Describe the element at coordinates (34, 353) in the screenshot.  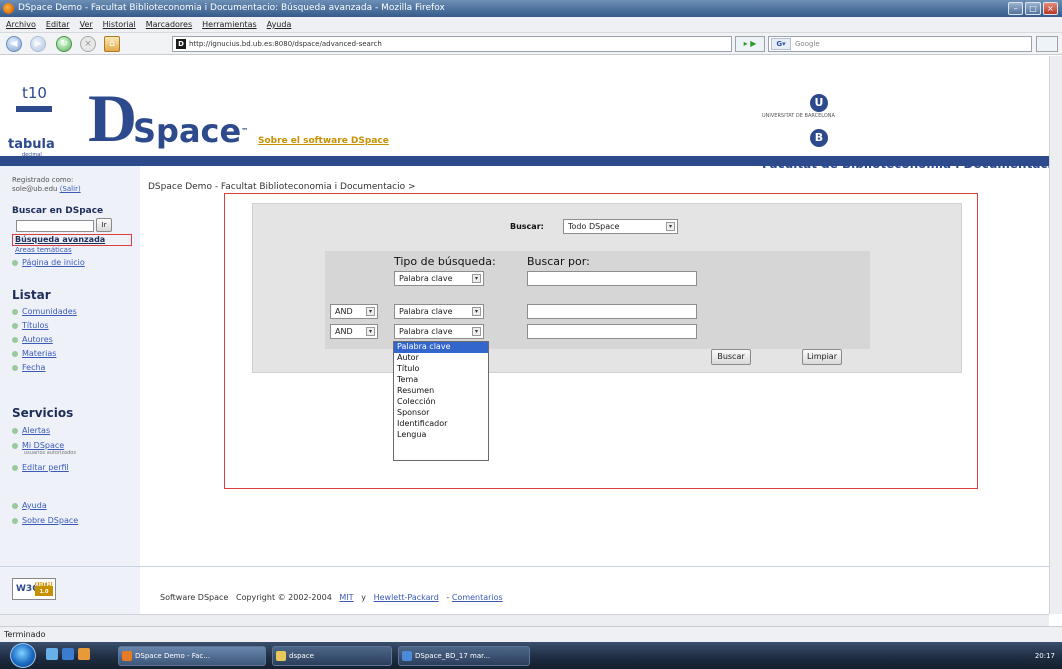
I see `browse-subjects-link: Materias` at that location.